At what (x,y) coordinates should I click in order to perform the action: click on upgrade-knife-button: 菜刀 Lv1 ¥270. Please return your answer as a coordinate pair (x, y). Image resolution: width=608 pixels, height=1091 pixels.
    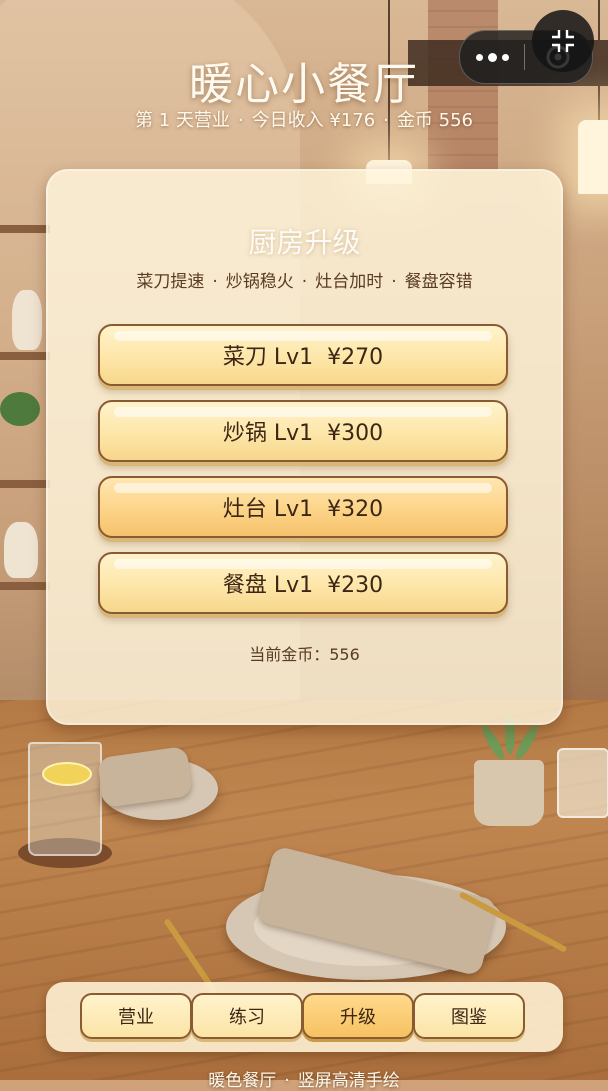
    Looking at the image, I should click on (303, 355).